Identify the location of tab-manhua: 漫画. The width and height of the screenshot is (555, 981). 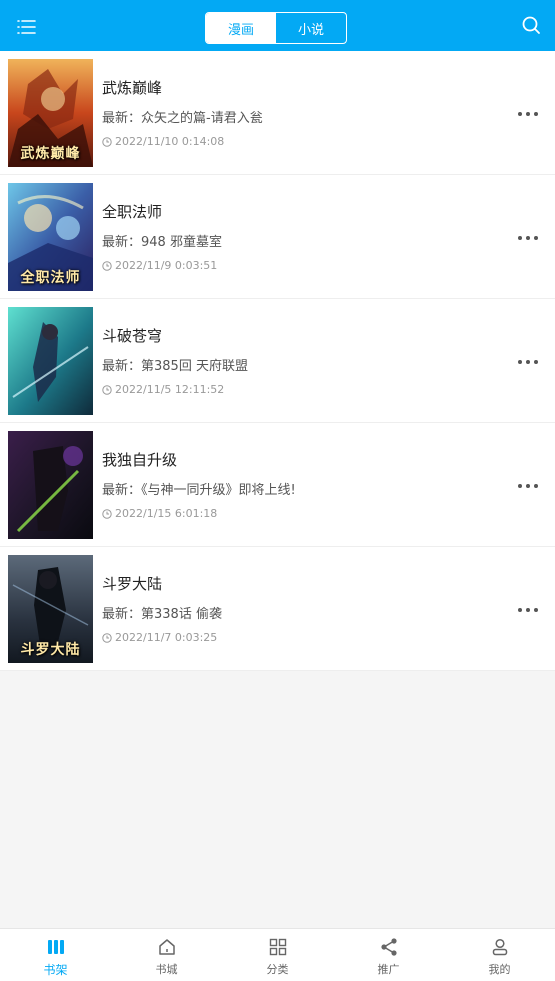
(241, 28).